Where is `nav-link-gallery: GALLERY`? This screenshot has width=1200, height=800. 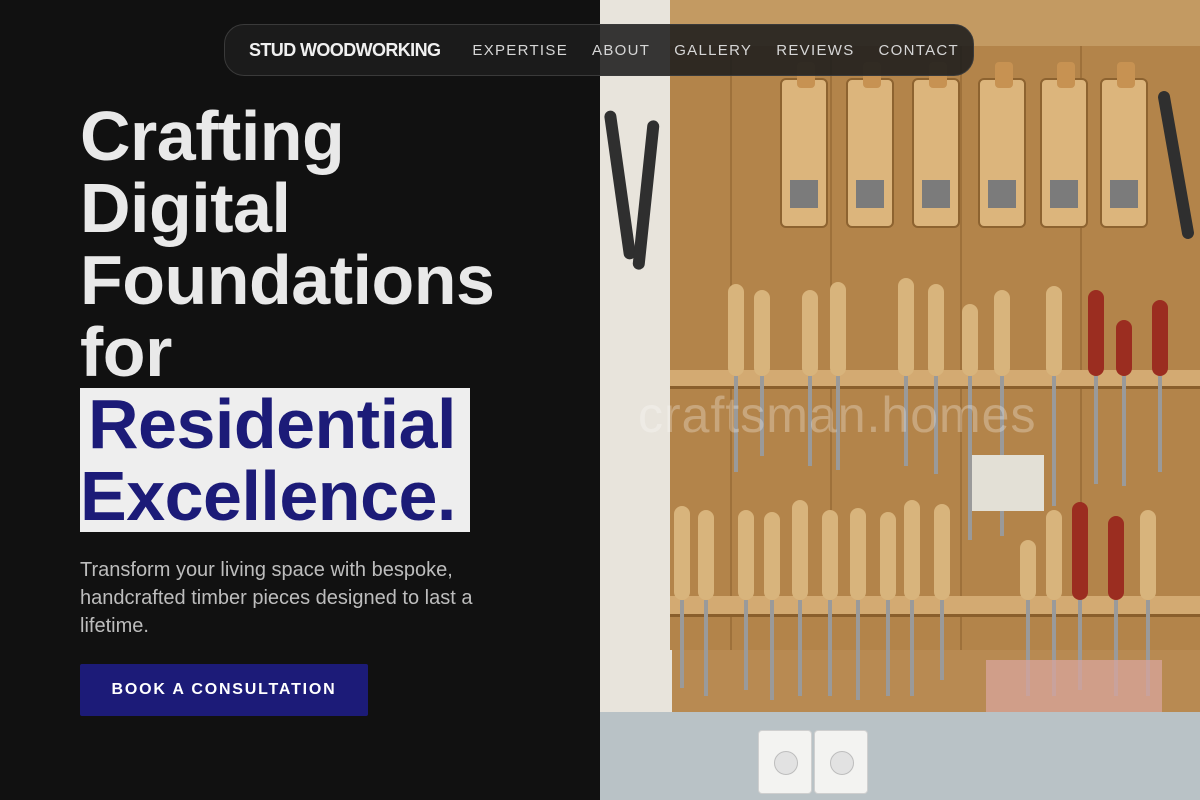 nav-link-gallery: GALLERY is located at coordinates (713, 50).